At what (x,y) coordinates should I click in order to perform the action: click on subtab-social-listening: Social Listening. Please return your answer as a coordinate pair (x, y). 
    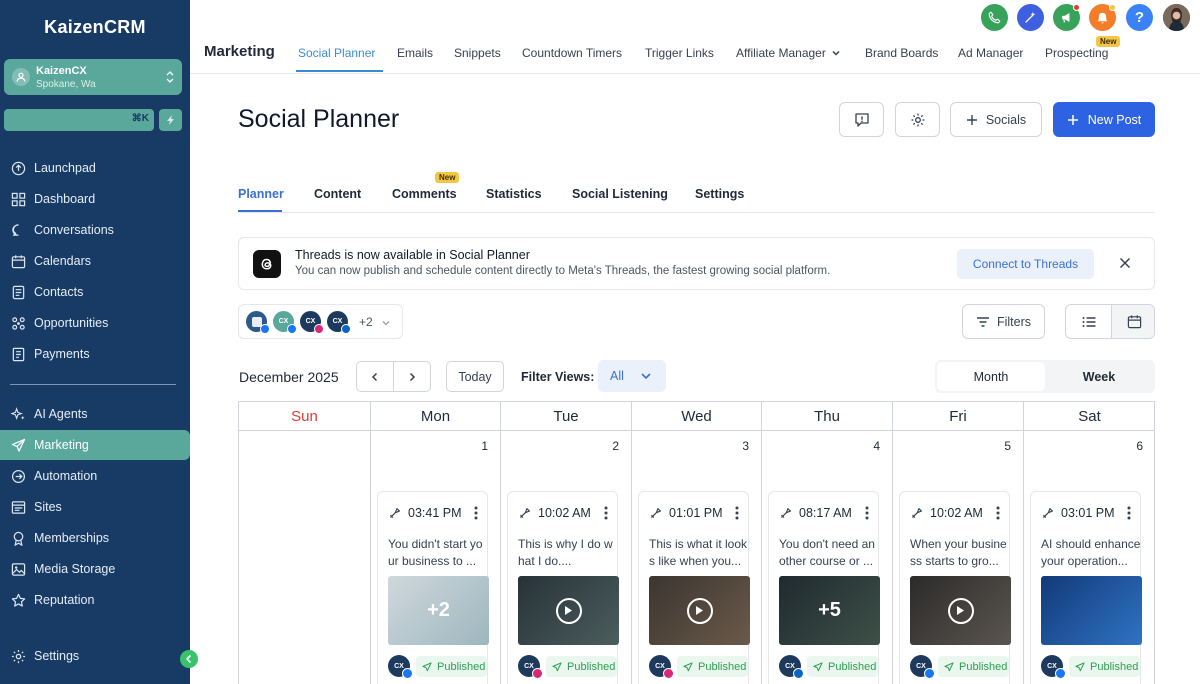
    Looking at the image, I should click on (620, 194).